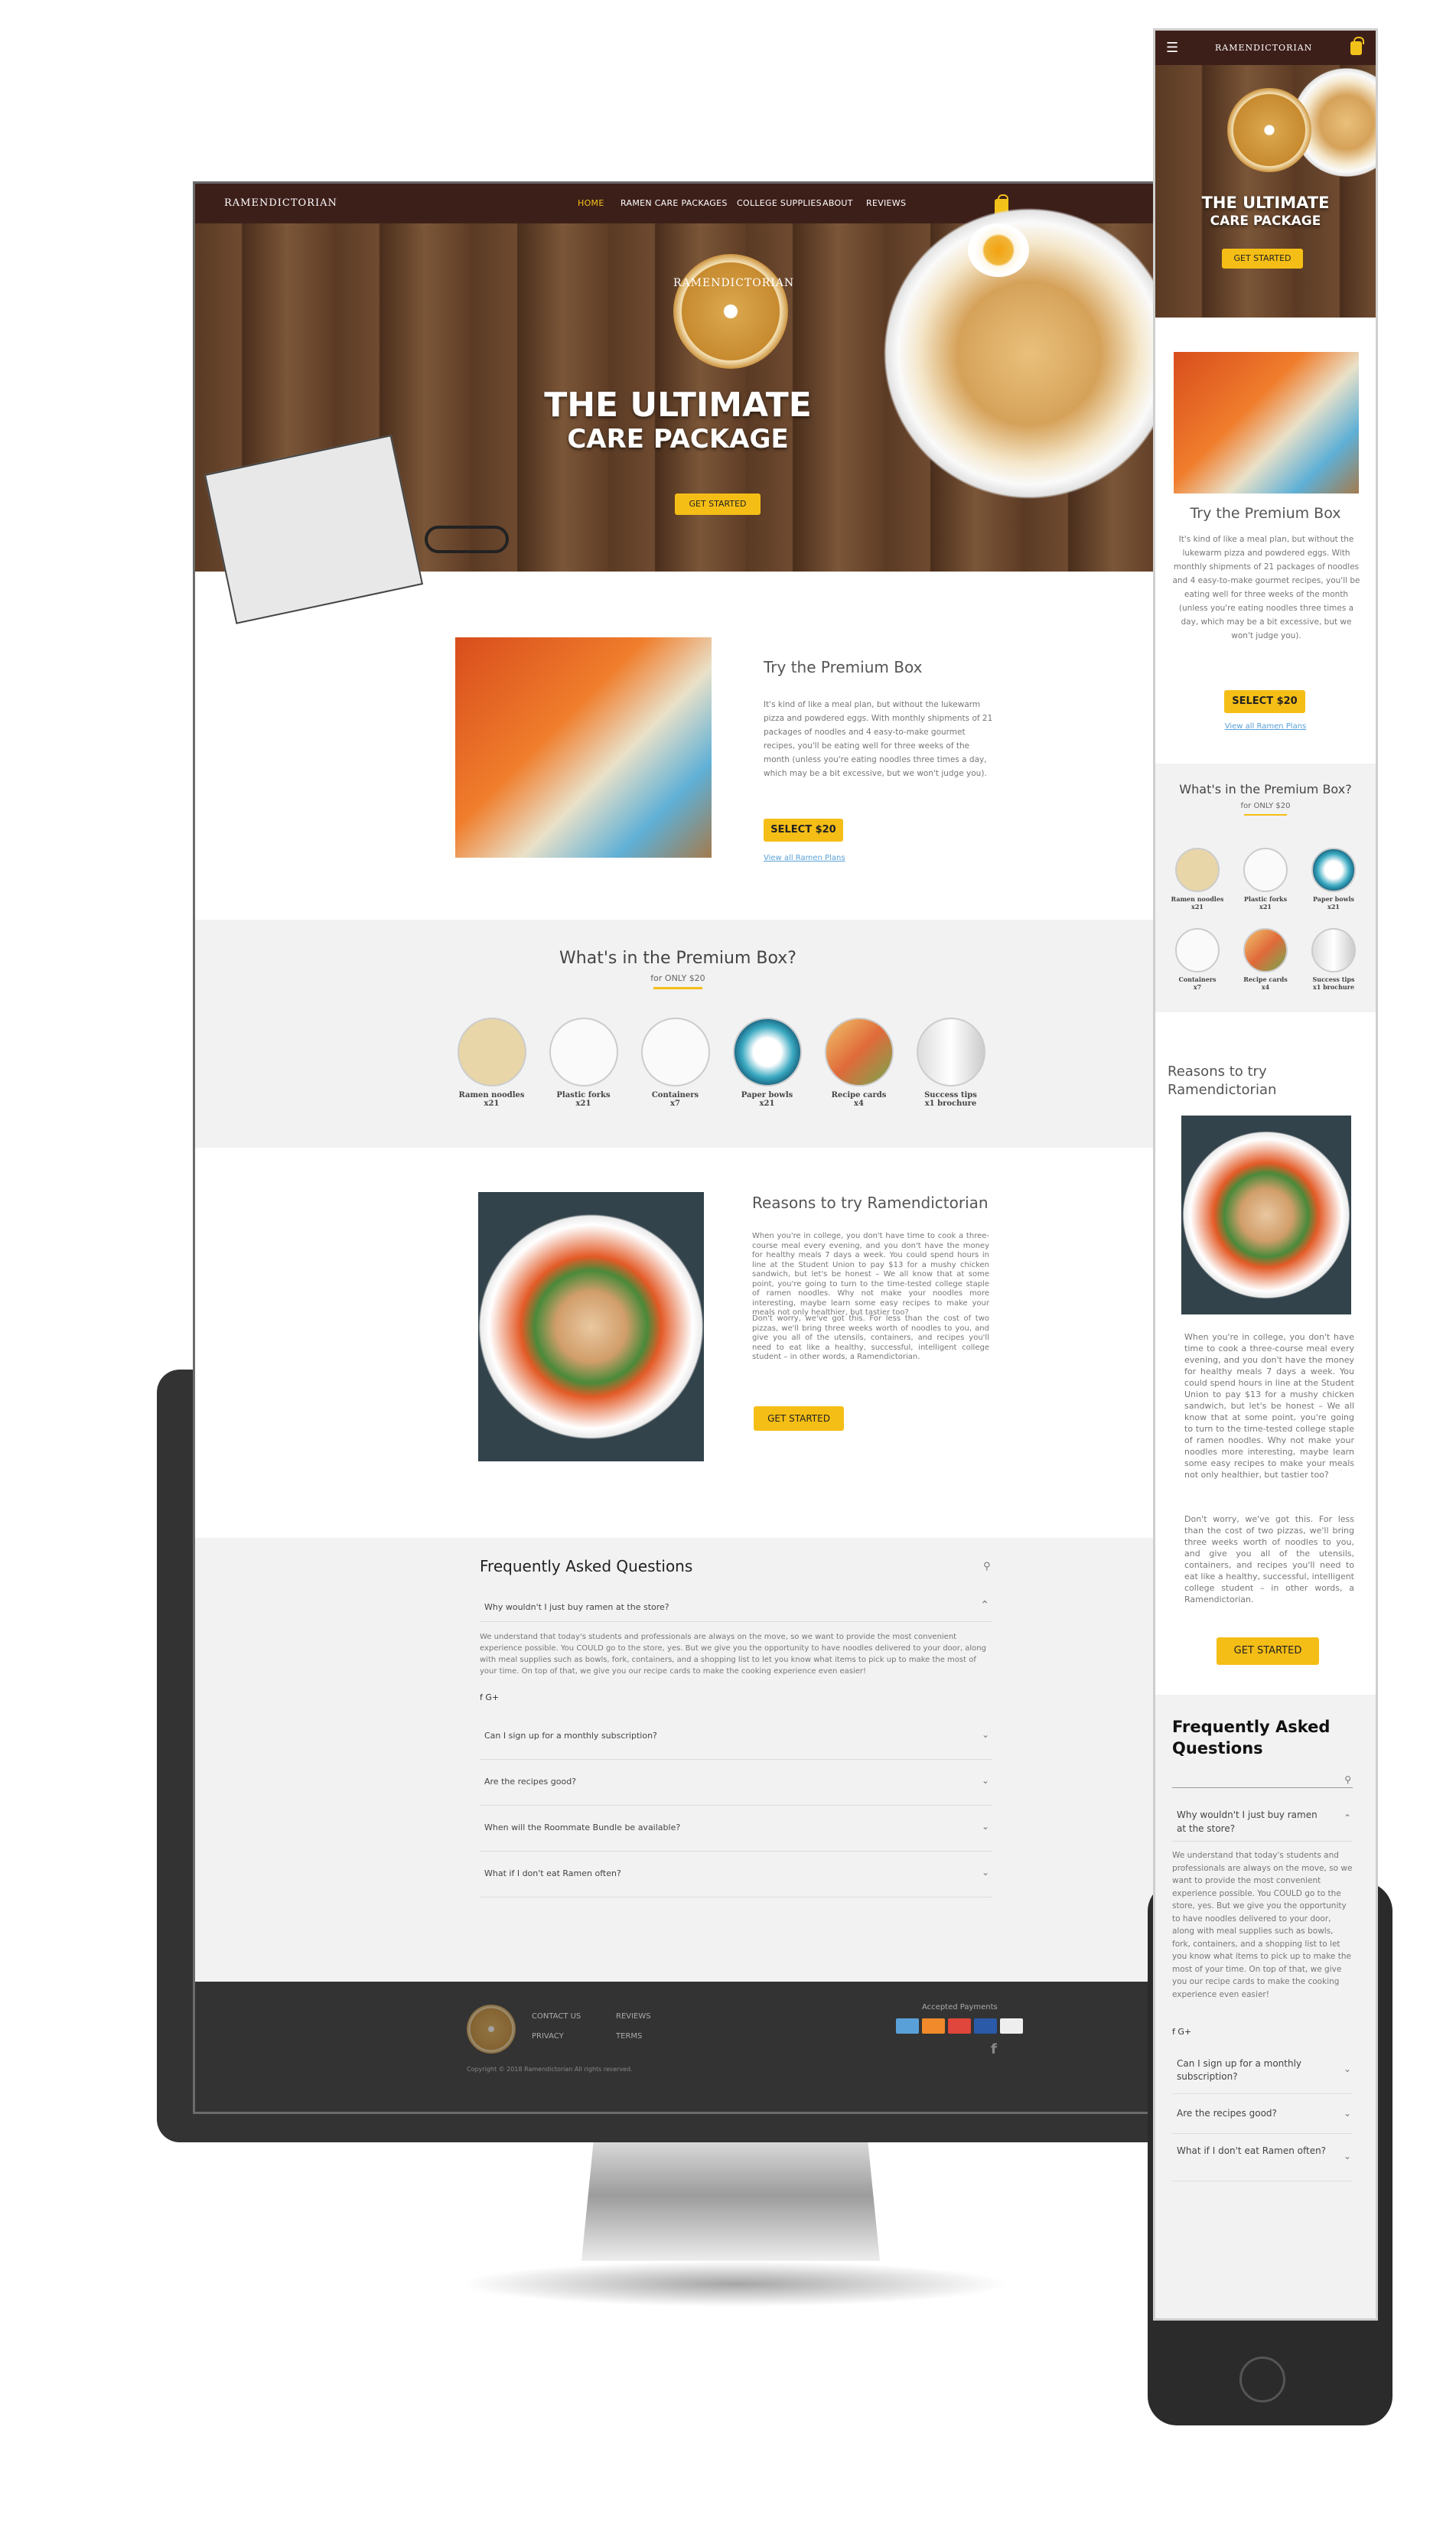  What do you see at coordinates (491, 1052) in the screenshot?
I see `ramen-noodles-icon` at bounding box center [491, 1052].